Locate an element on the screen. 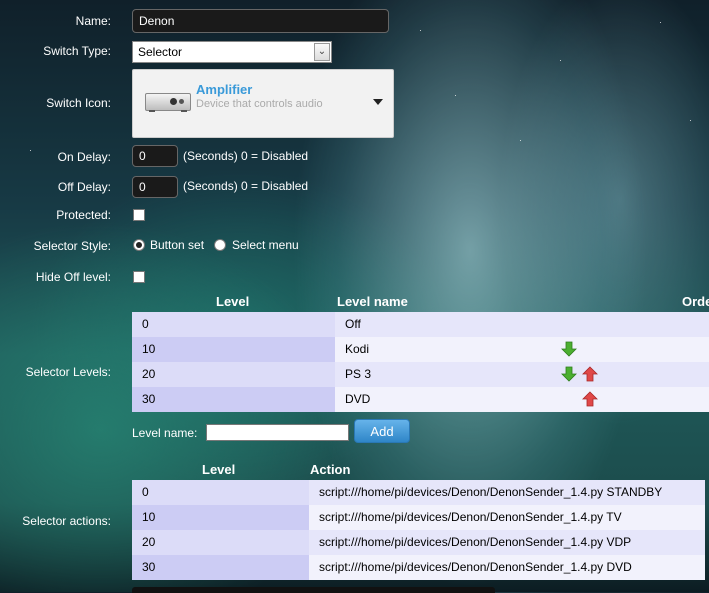  select-menu-label: Select menu is located at coordinates (265, 245).